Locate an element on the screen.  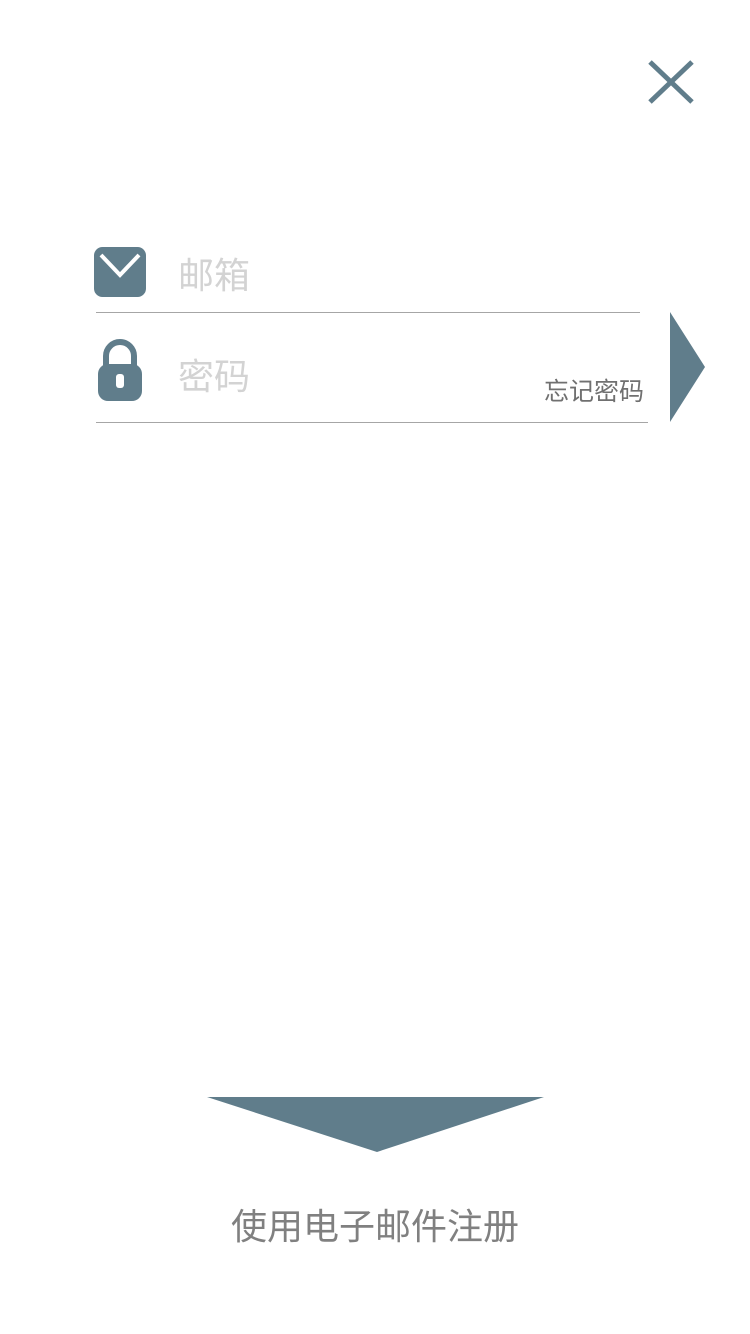
close-icon is located at coordinates (671, 82).